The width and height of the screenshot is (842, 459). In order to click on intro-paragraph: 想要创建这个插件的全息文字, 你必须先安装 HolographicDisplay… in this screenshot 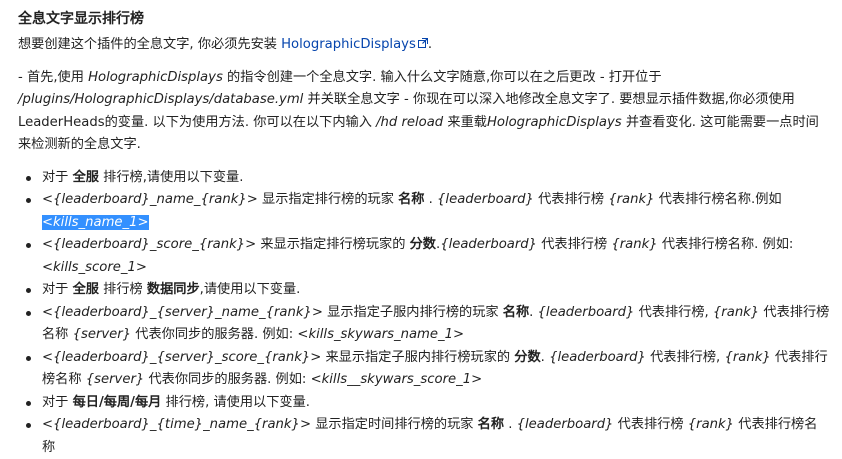, I will do `click(424, 45)`.